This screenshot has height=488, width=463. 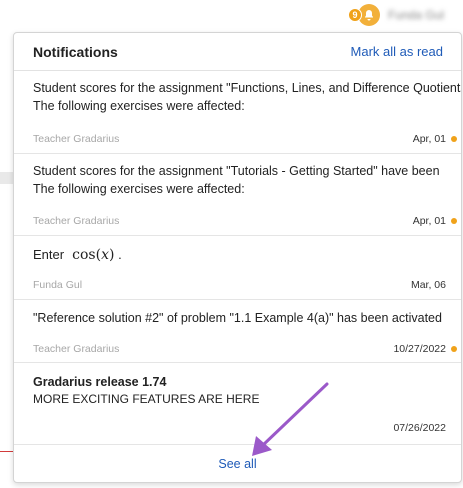 I want to click on panel-header: Notifications Mark all as read, so click(x=237, y=52).